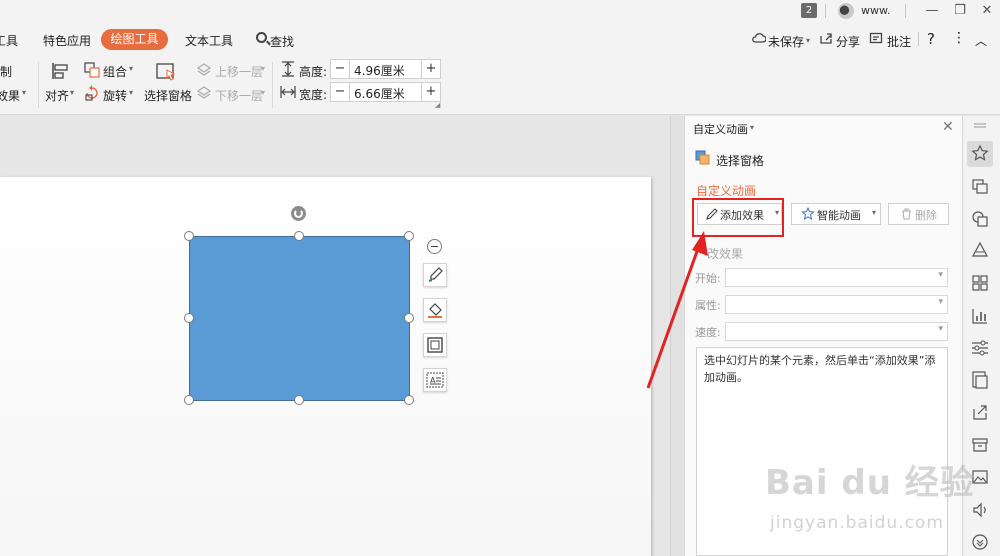 The width and height of the screenshot is (1000, 556). What do you see at coordinates (857, 523) in the screenshot?
I see `watermark-url: jingyan.baidu.com` at bounding box center [857, 523].